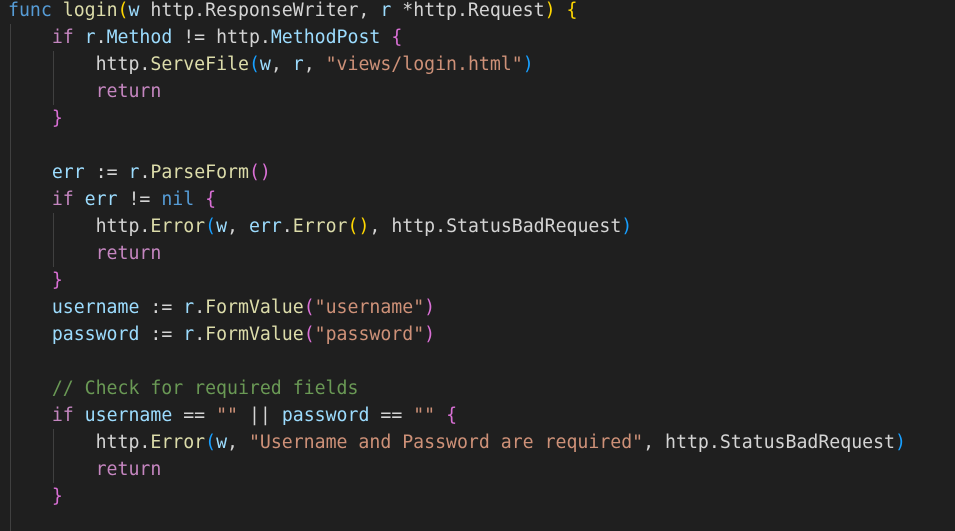 The image size is (955, 531). I want to click on code-token: nil, so click(178, 199).